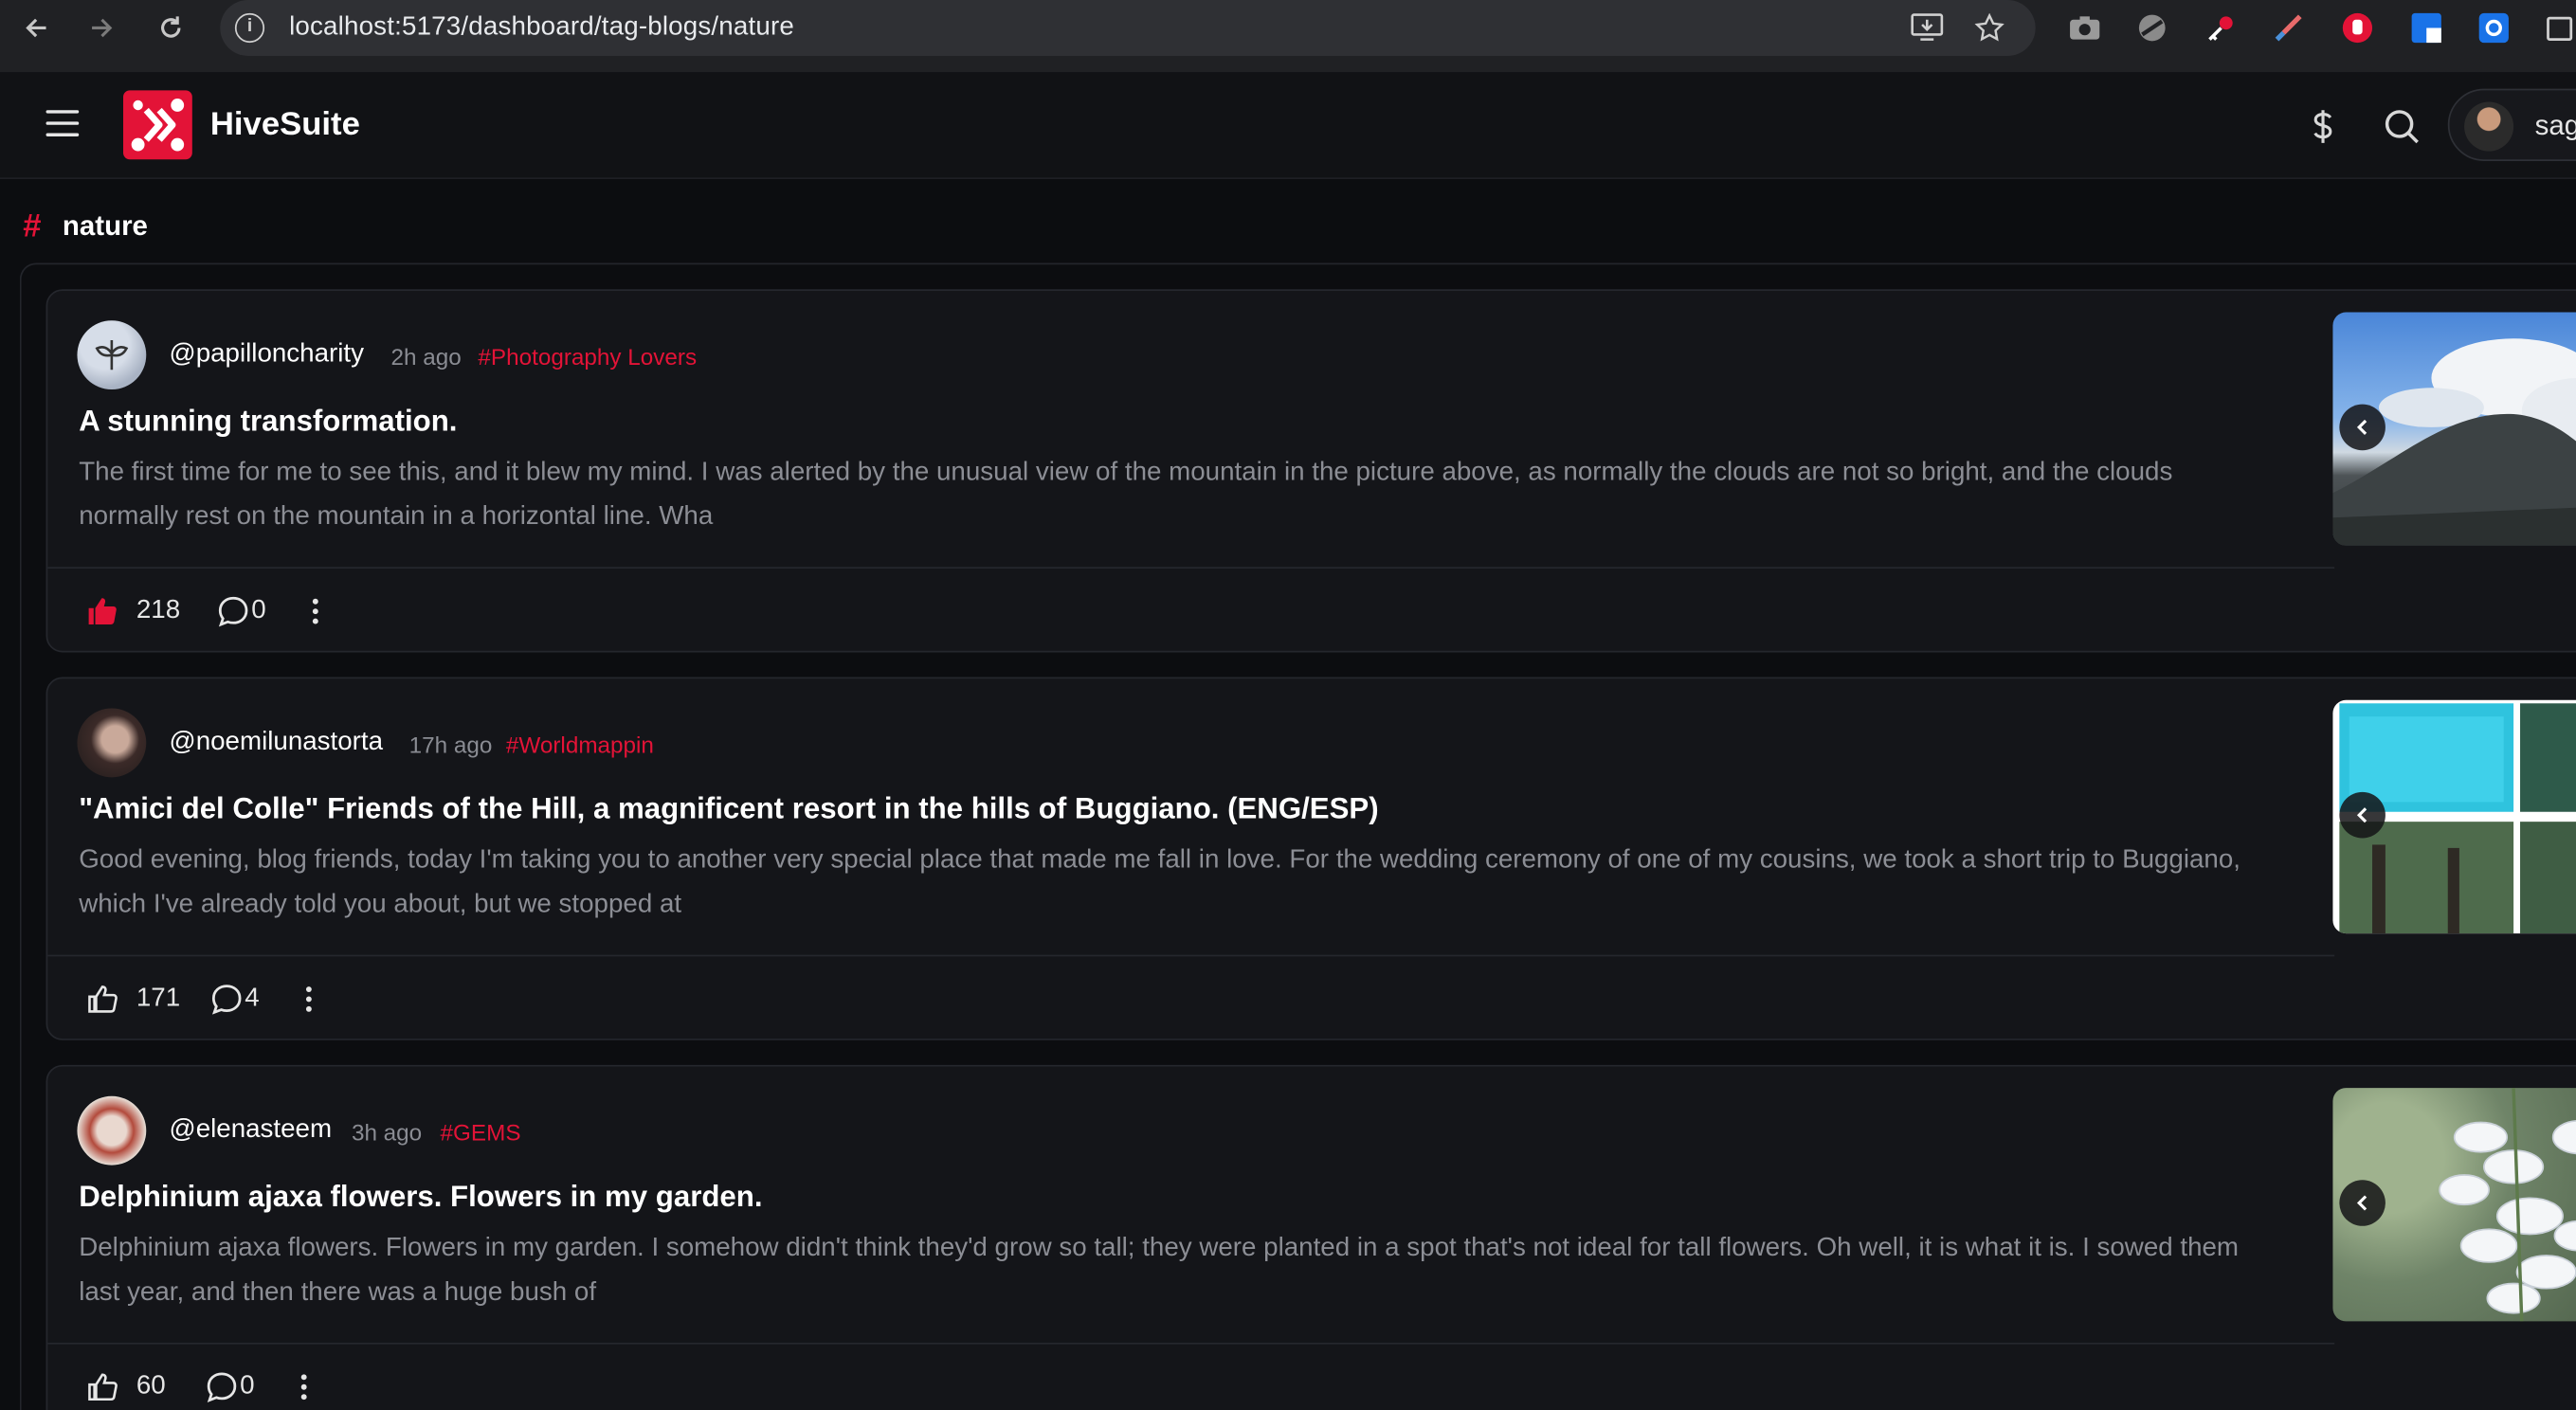 The width and height of the screenshot is (2576, 1410). What do you see at coordinates (105, 225) in the screenshot?
I see `tag-title: nature` at bounding box center [105, 225].